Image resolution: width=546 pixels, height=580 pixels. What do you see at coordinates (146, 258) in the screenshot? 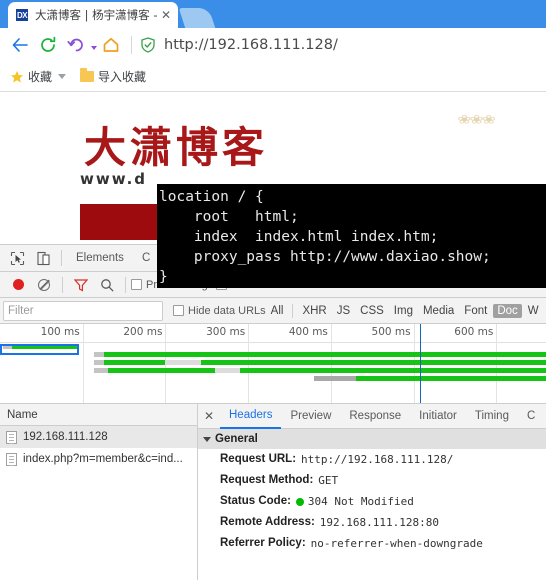
I see `tab-console: C` at bounding box center [146, 258].